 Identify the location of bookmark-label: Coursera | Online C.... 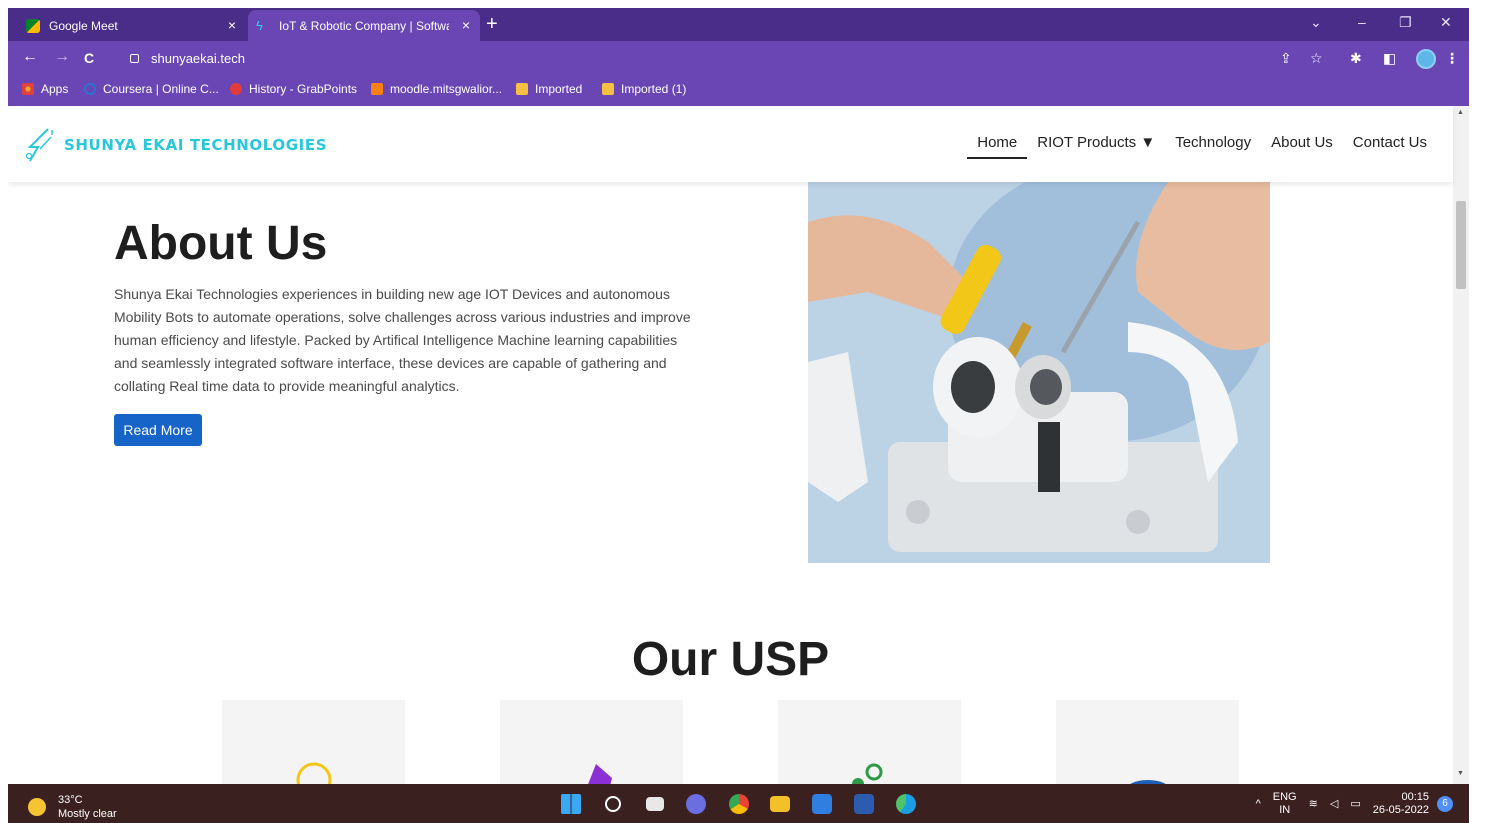
(161, 89).